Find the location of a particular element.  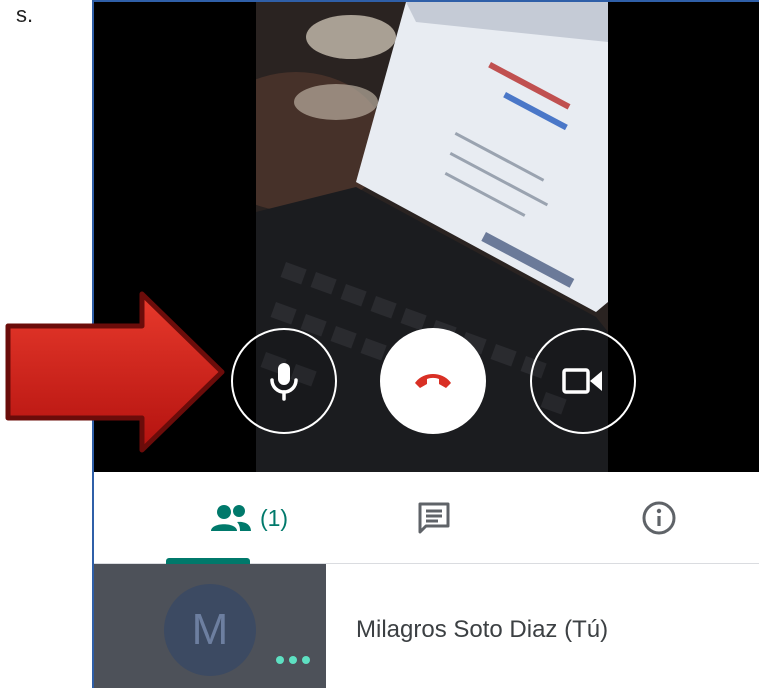

hangup-icon is located at coordinates (433, 381).